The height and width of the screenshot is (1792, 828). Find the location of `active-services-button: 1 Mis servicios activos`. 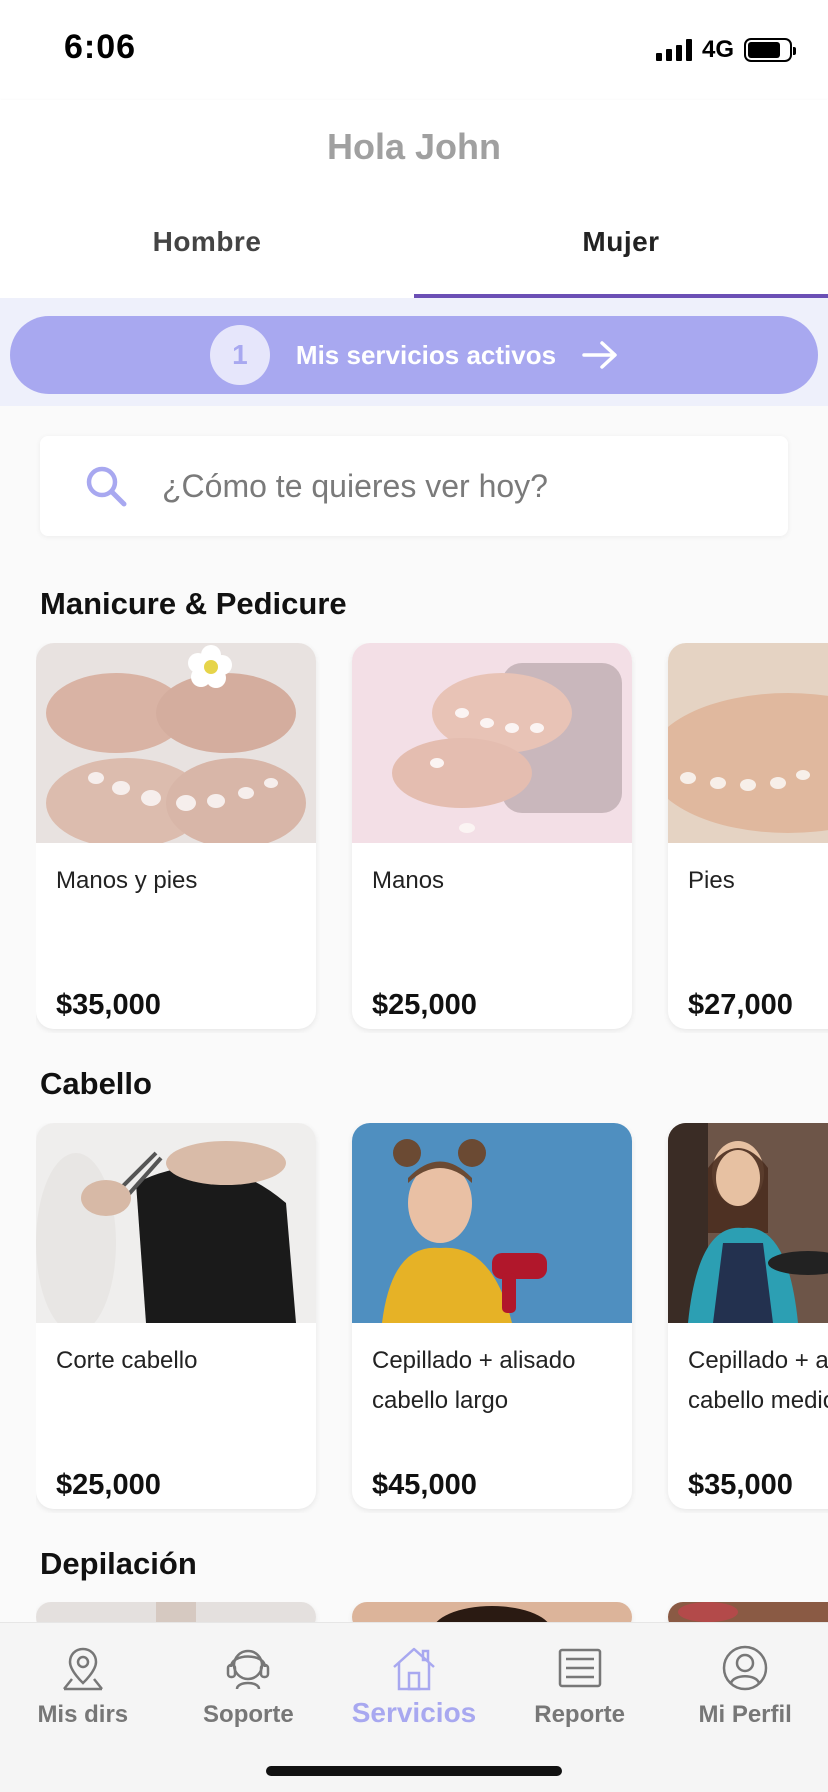

active-services-button: 1 Mis servicios activos is located at coordinates (414, 355).